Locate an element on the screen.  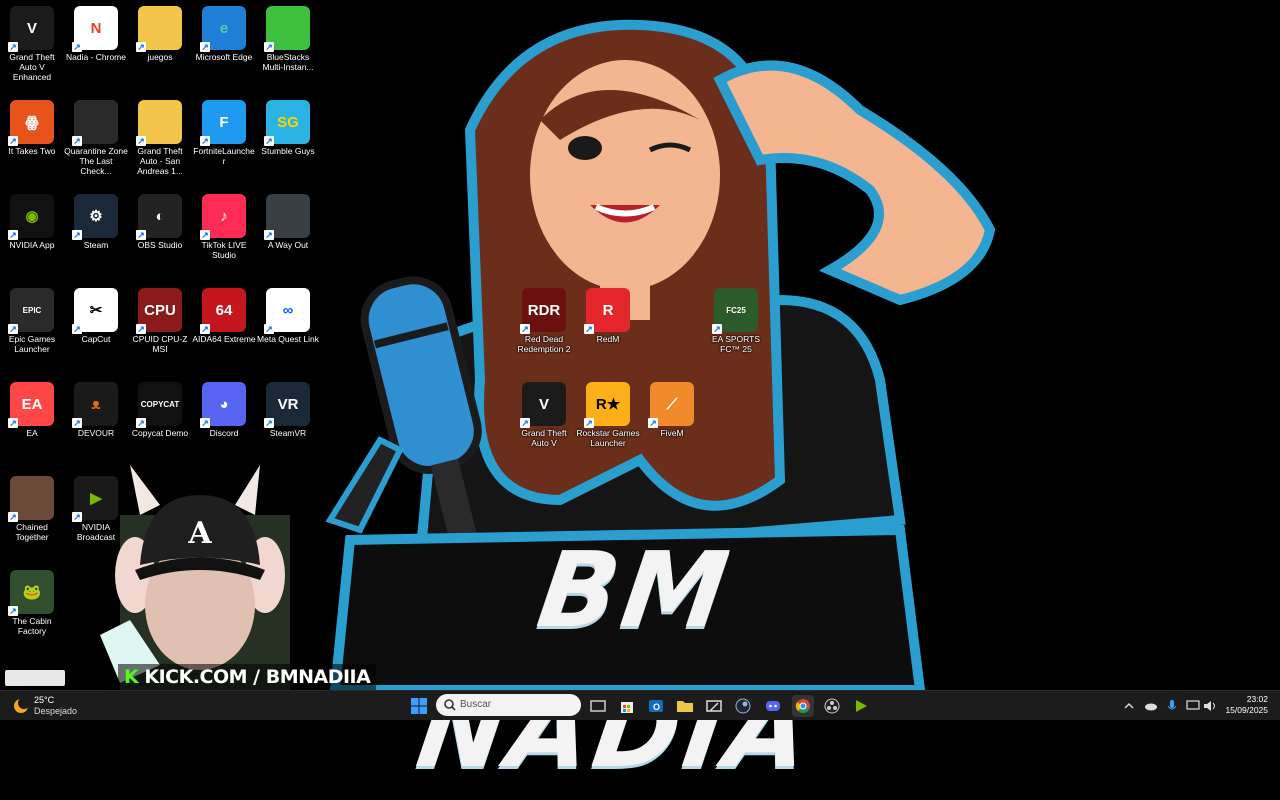
desktop-shortcut-rdr2: RDR ↗ Red Dead Redemption 2 is located at coordinates (544, 318).